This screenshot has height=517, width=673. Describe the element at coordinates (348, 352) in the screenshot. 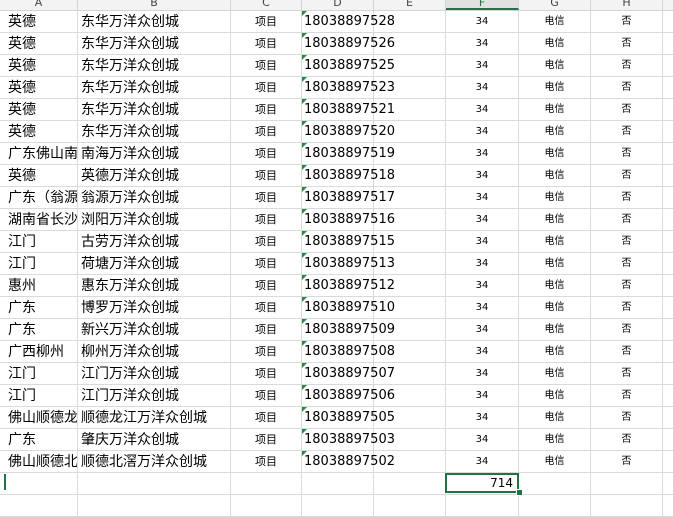

I see `cell-d: 18038897508` at that location.